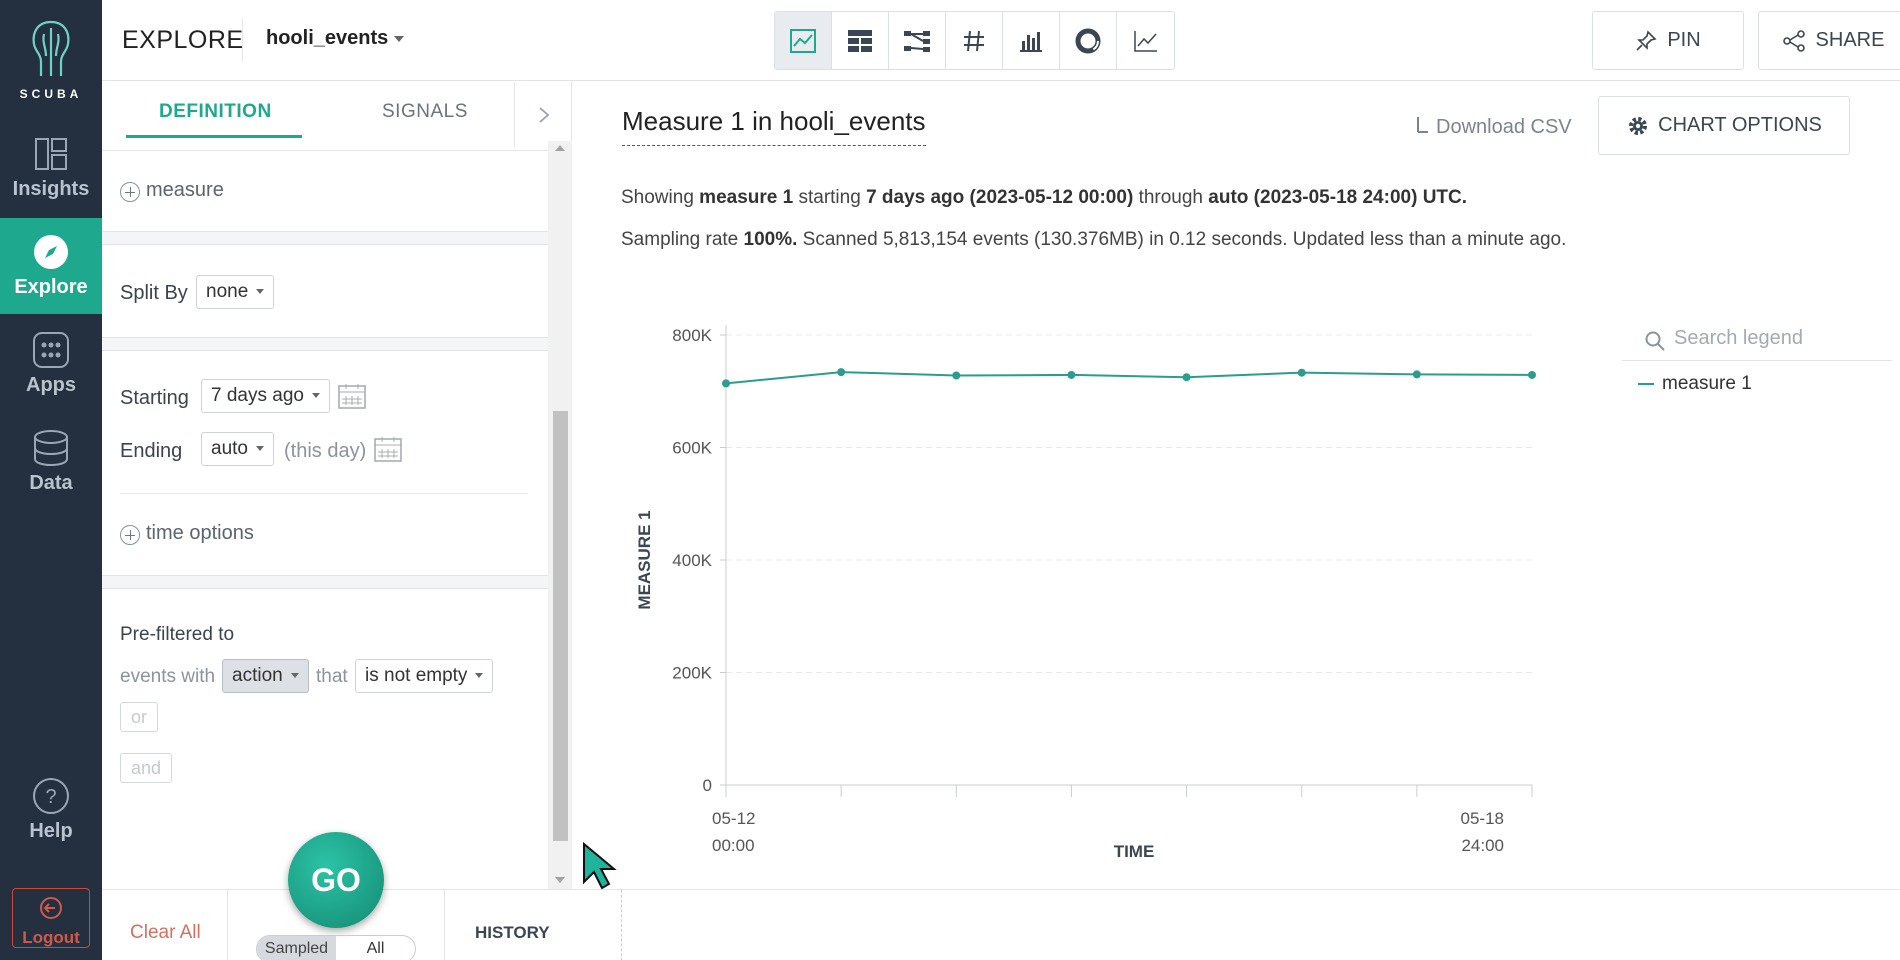 Image resolution: width=1900 pixels, height=960 pixels. I want to click on y-tick-label: 200K, so click(692, 673).